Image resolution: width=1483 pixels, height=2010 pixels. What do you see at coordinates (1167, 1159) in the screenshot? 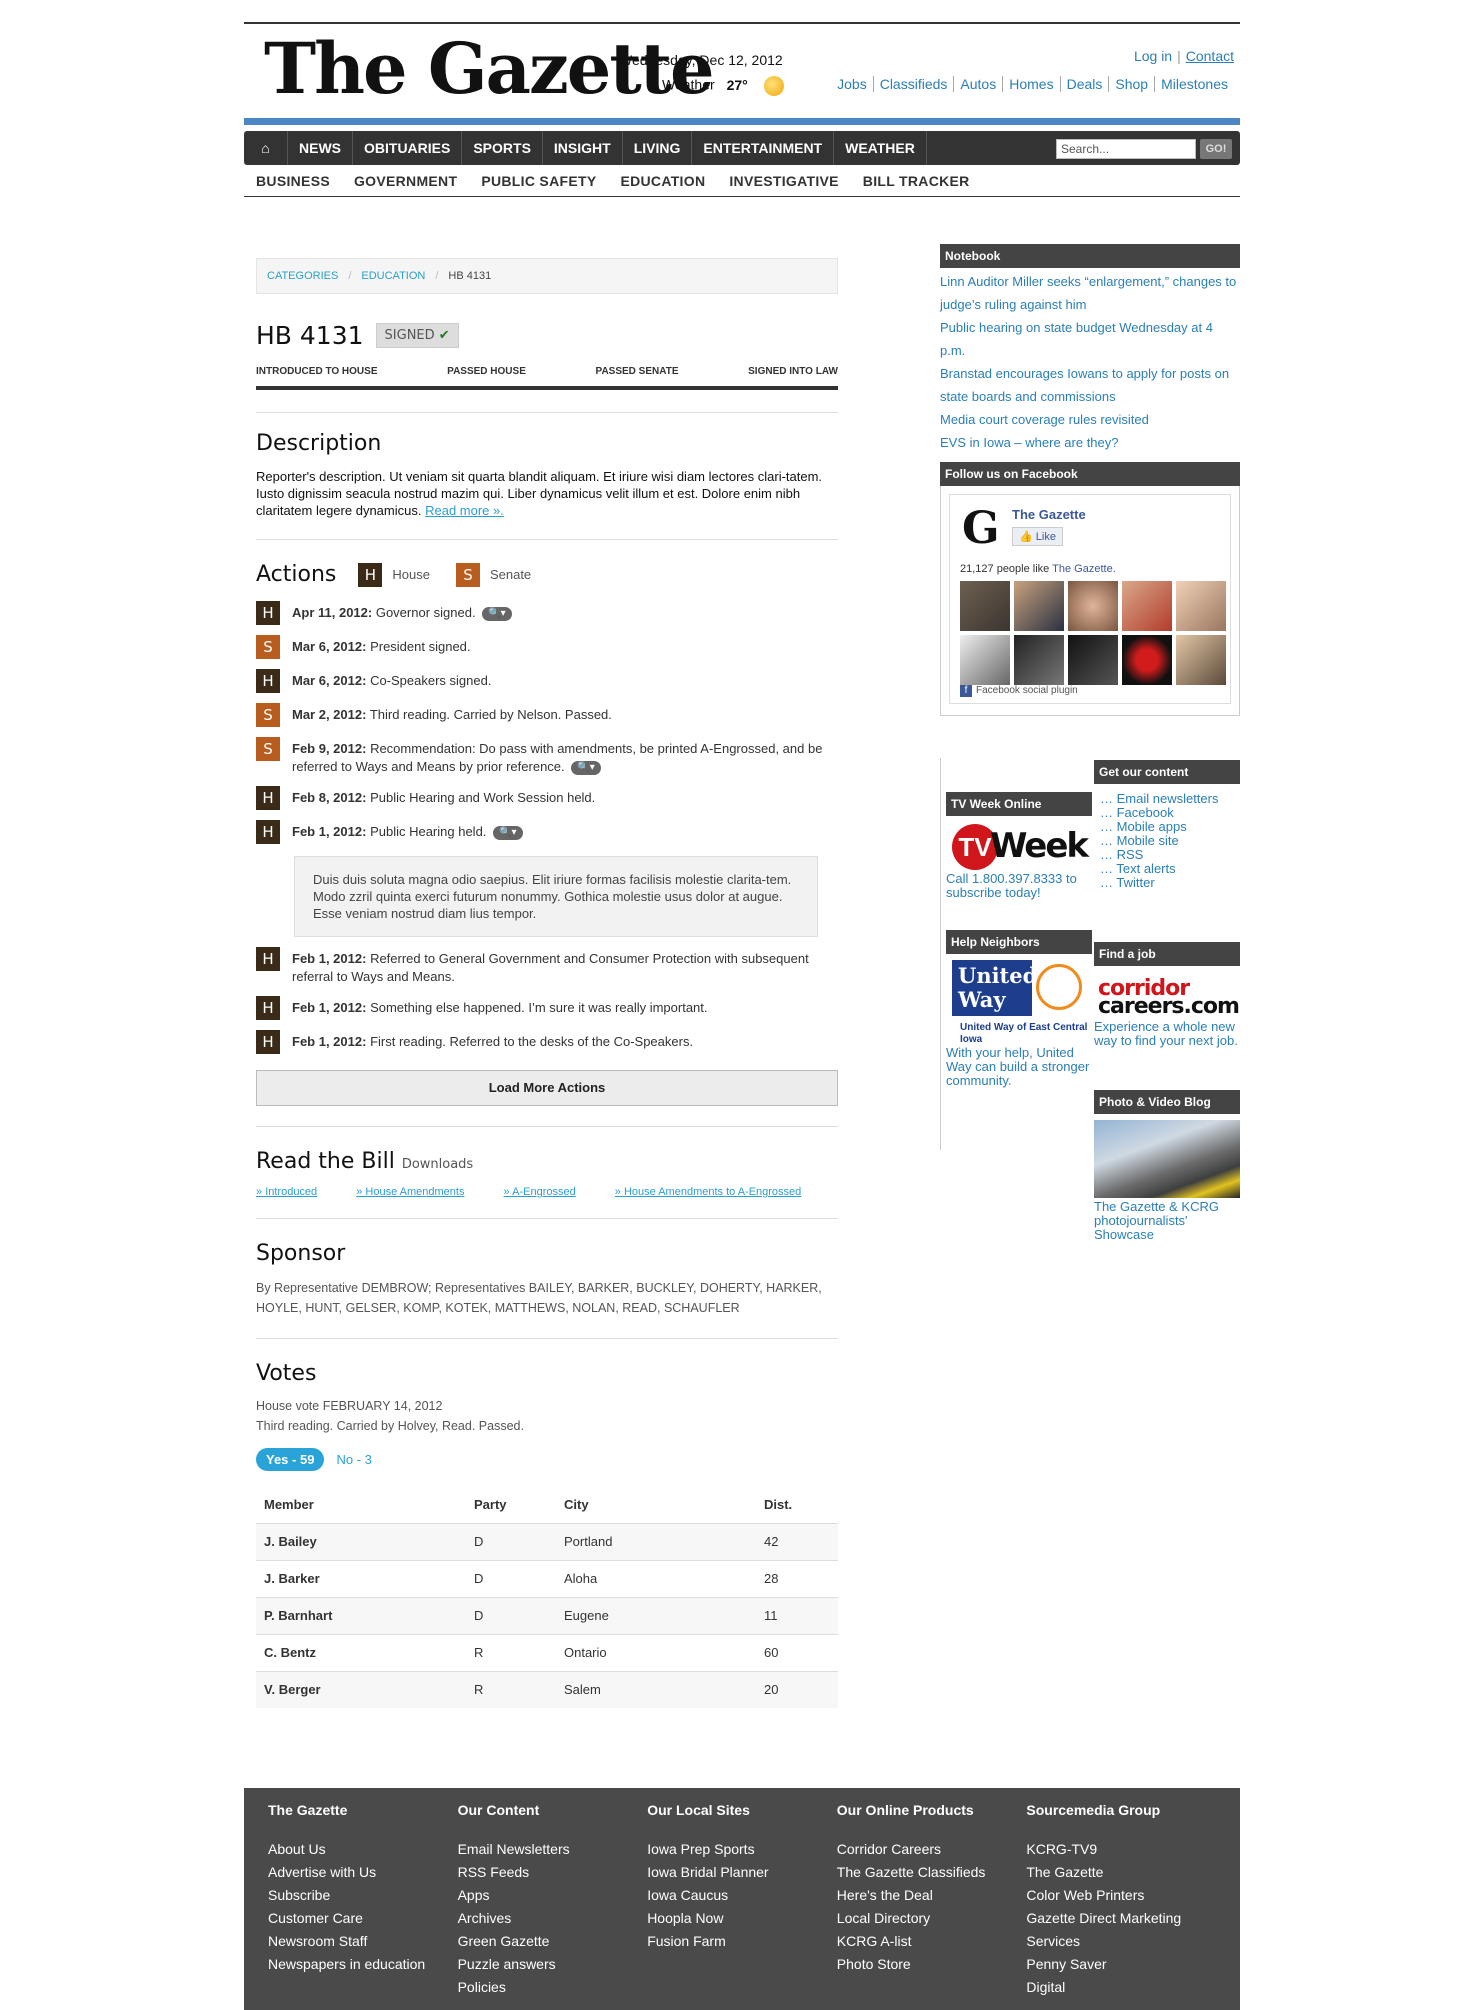
I see `photo-blog-image` at bounding box center [1167, 1159].